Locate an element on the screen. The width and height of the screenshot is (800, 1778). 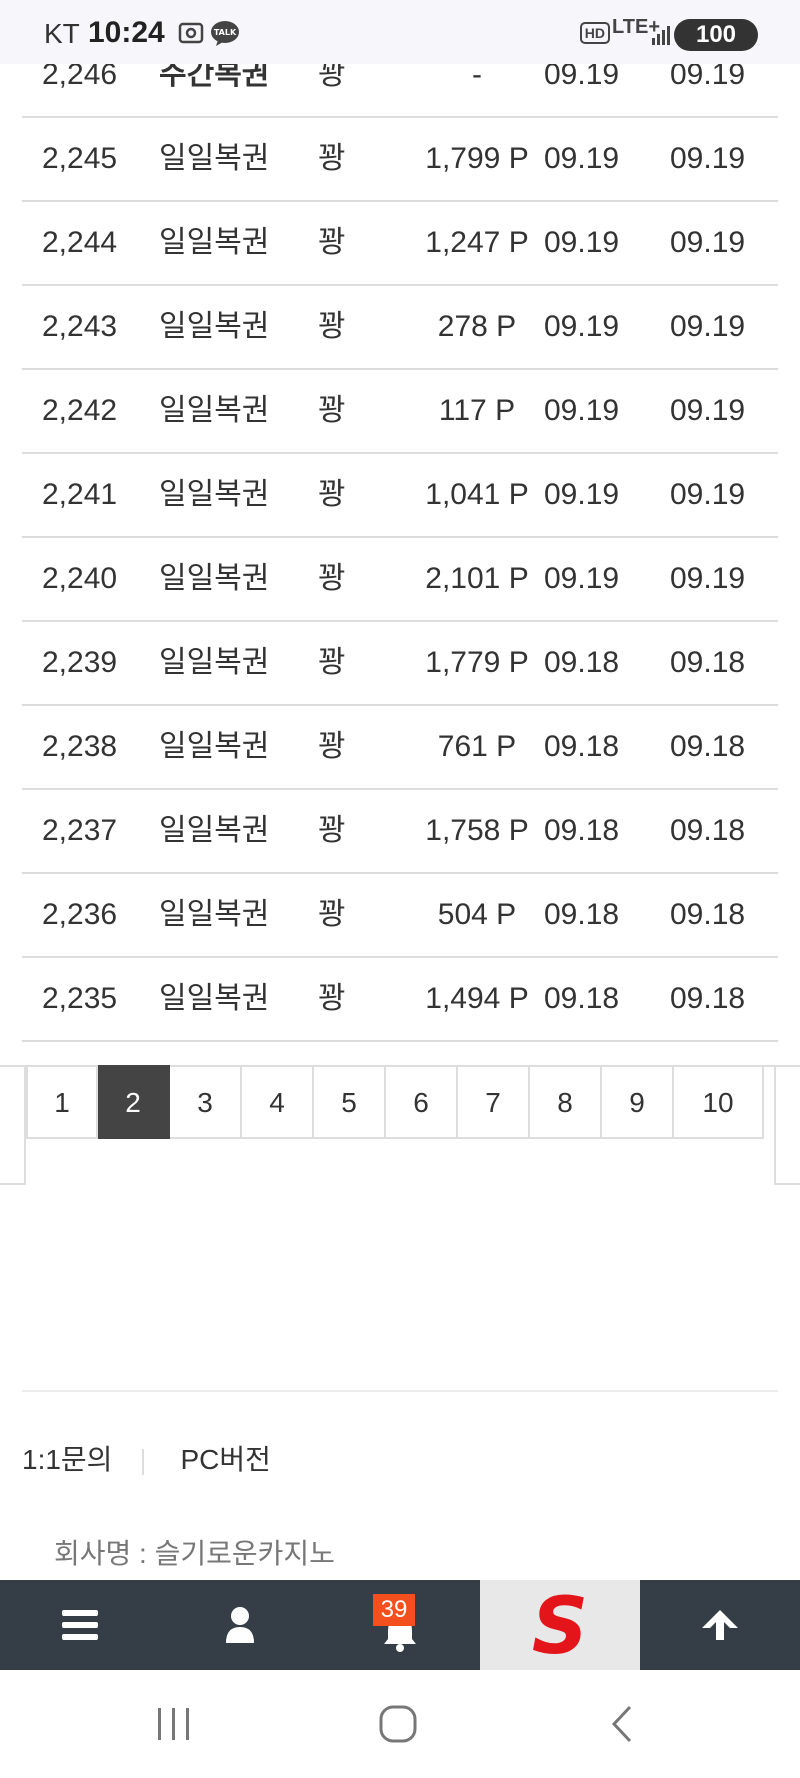
table-row: 2,238 일일복권 꽝 761 P 09.18 09.18 is located at coordinates (400, 748).